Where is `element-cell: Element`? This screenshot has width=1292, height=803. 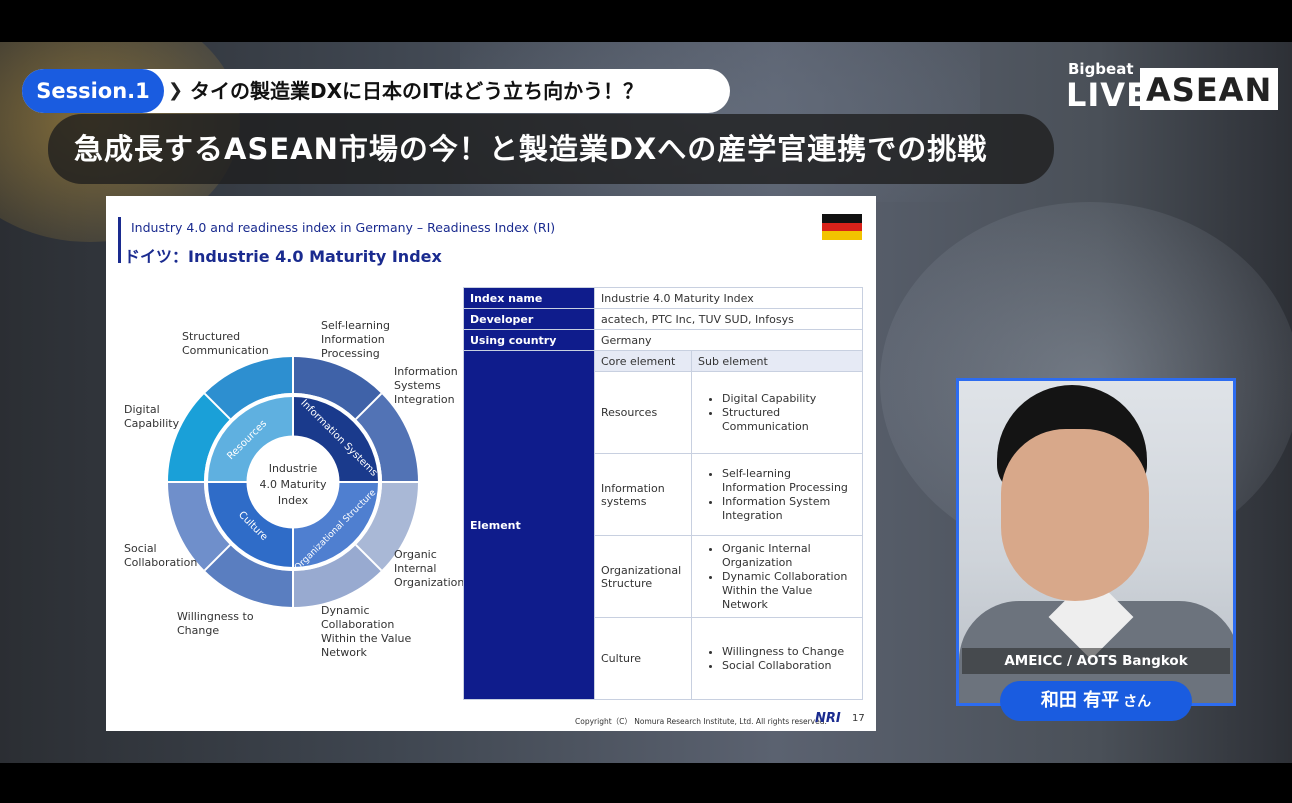 element-cell: Element is located at coordinates (529, 525).